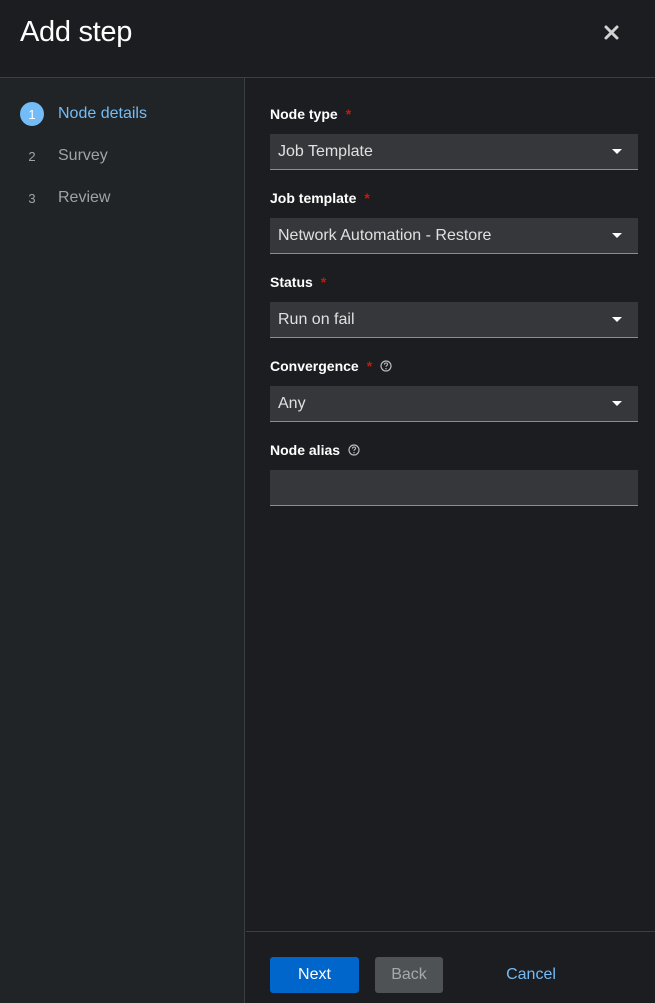 Image resolution: width=655 pixels, height=1003 pixels. I want to click on node-alias-label: Node alias, so click(315, 450).